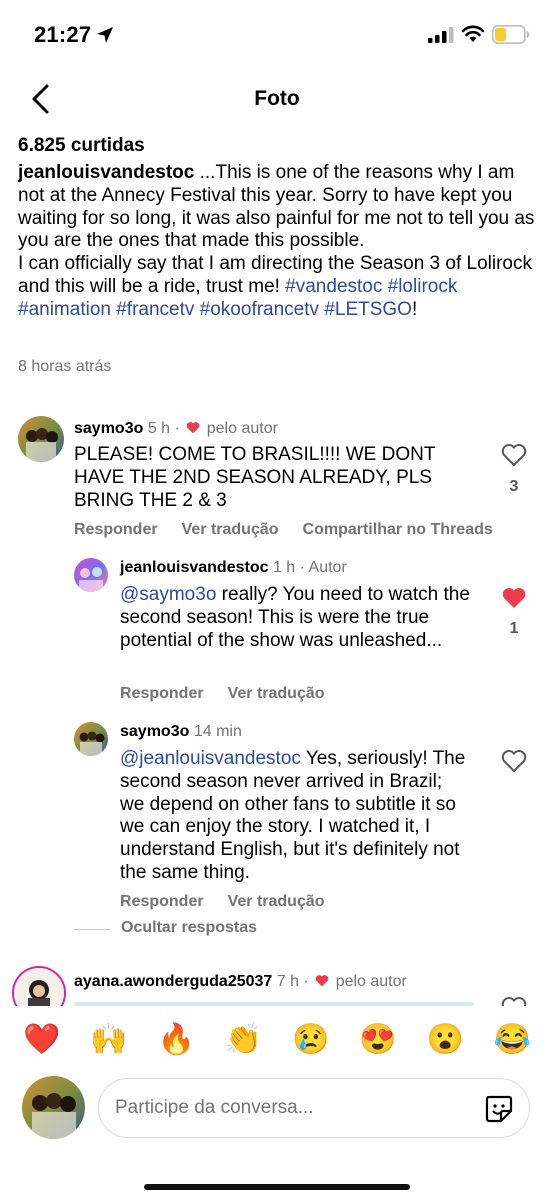  What do you see at coordinates (290, 1108) in the screenshot?
I see `comment-input` at bounding box center [290, 1108].